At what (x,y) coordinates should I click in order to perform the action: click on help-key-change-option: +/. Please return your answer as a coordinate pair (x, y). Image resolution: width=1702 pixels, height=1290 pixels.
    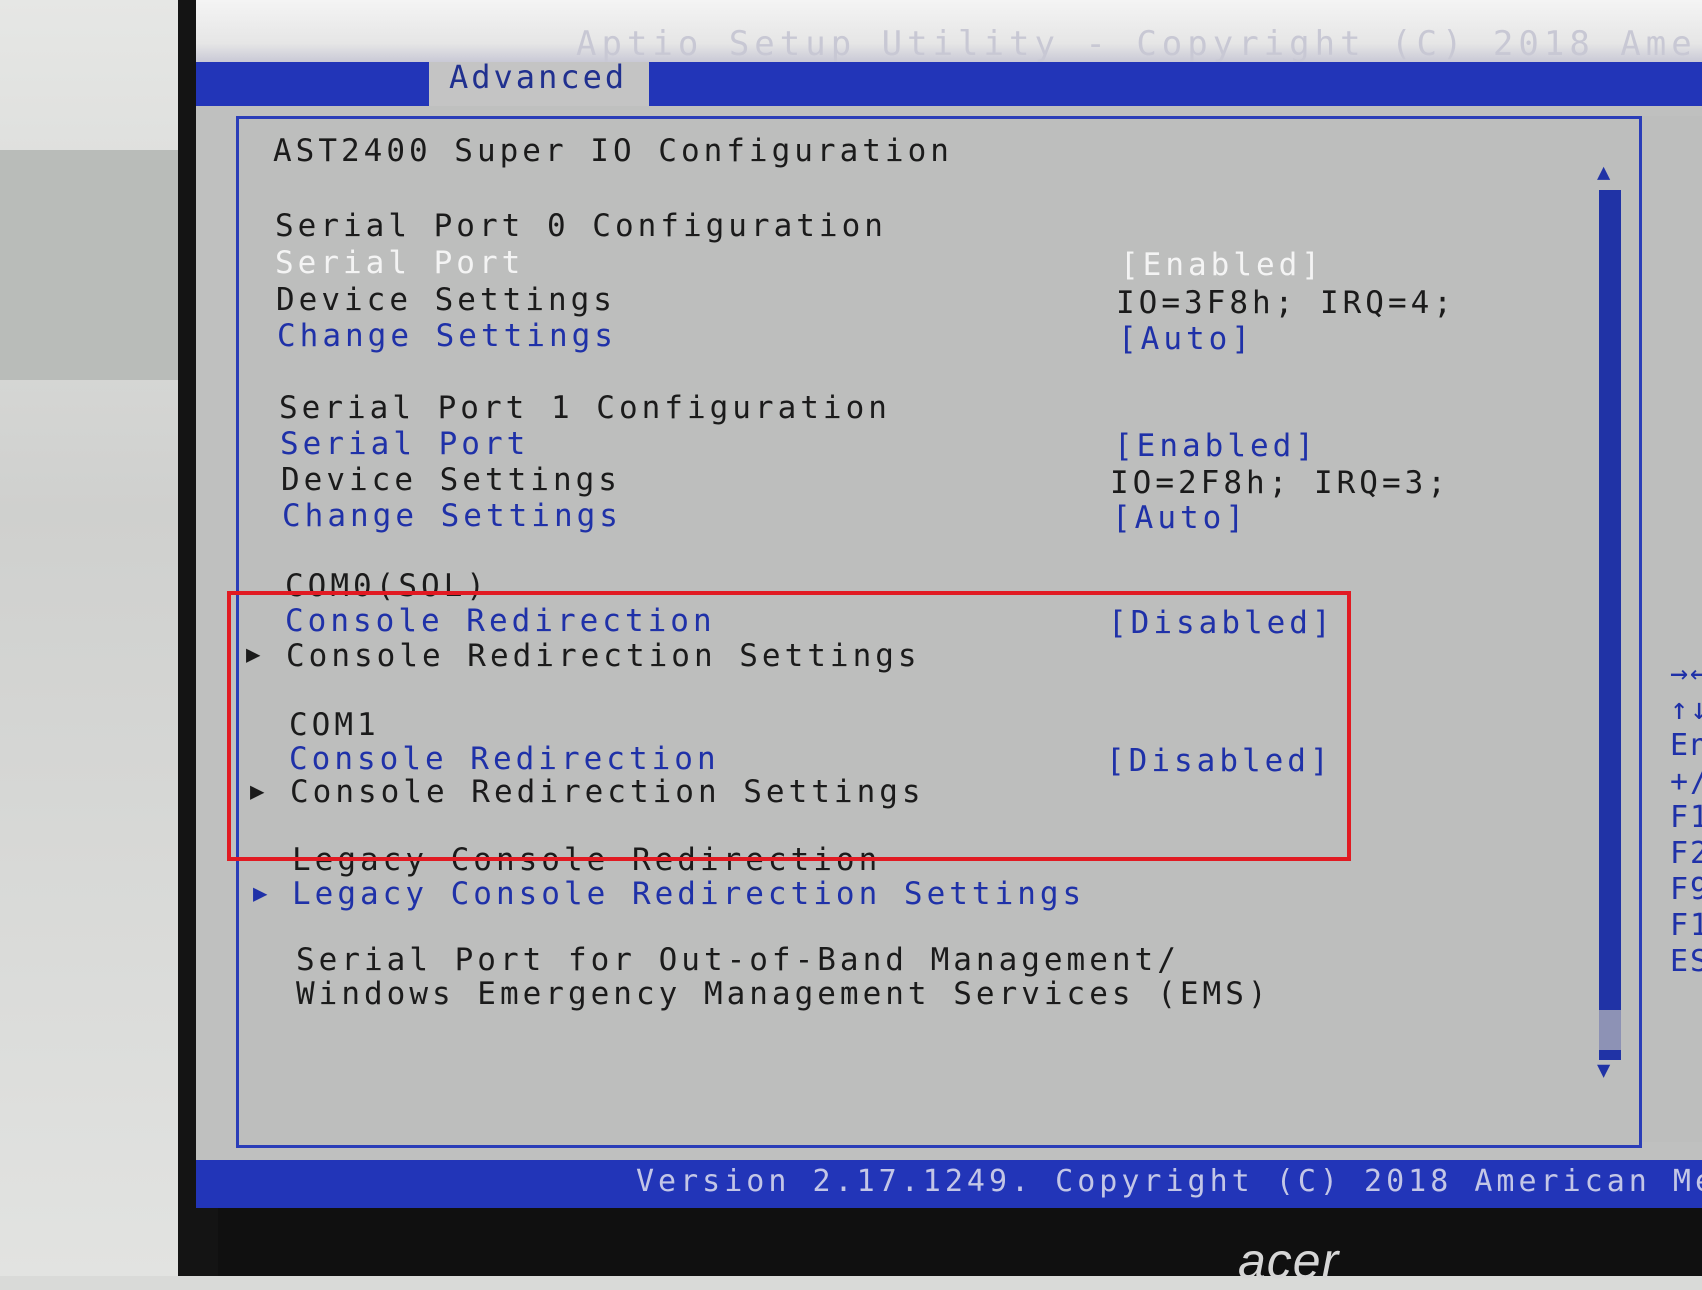
    Looking at the image, I should click on (1686, 781).